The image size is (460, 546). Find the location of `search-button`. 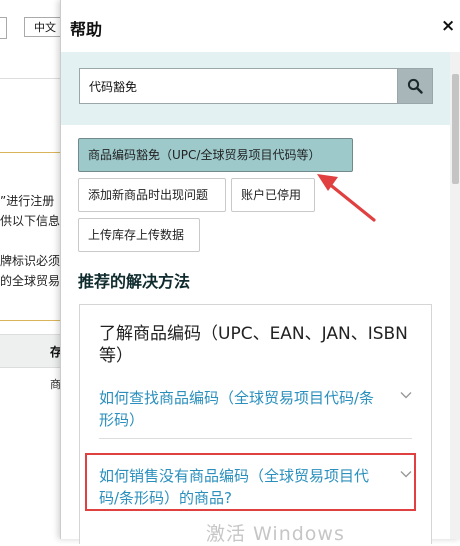

search-button is located at coordinates (415, 86).